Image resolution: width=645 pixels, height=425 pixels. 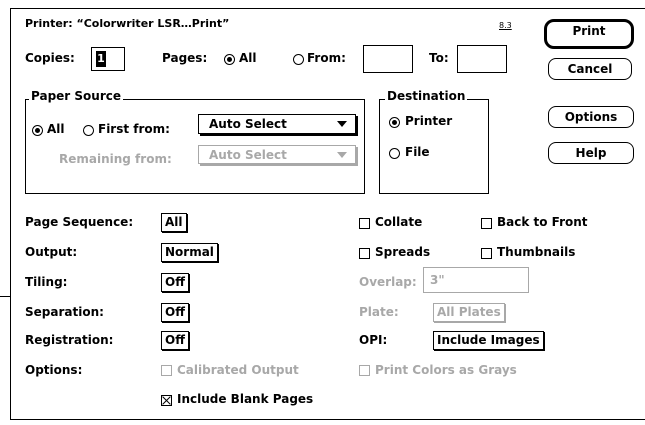 I want to click on include-blank-pages-label: Include Blank Pages, so click(x=245, y=399).